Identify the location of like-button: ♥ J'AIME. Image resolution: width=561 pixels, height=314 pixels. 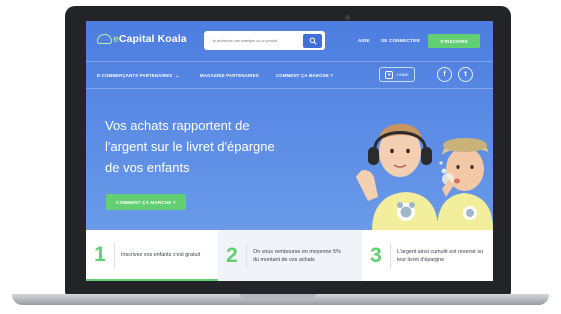
(397, 74).